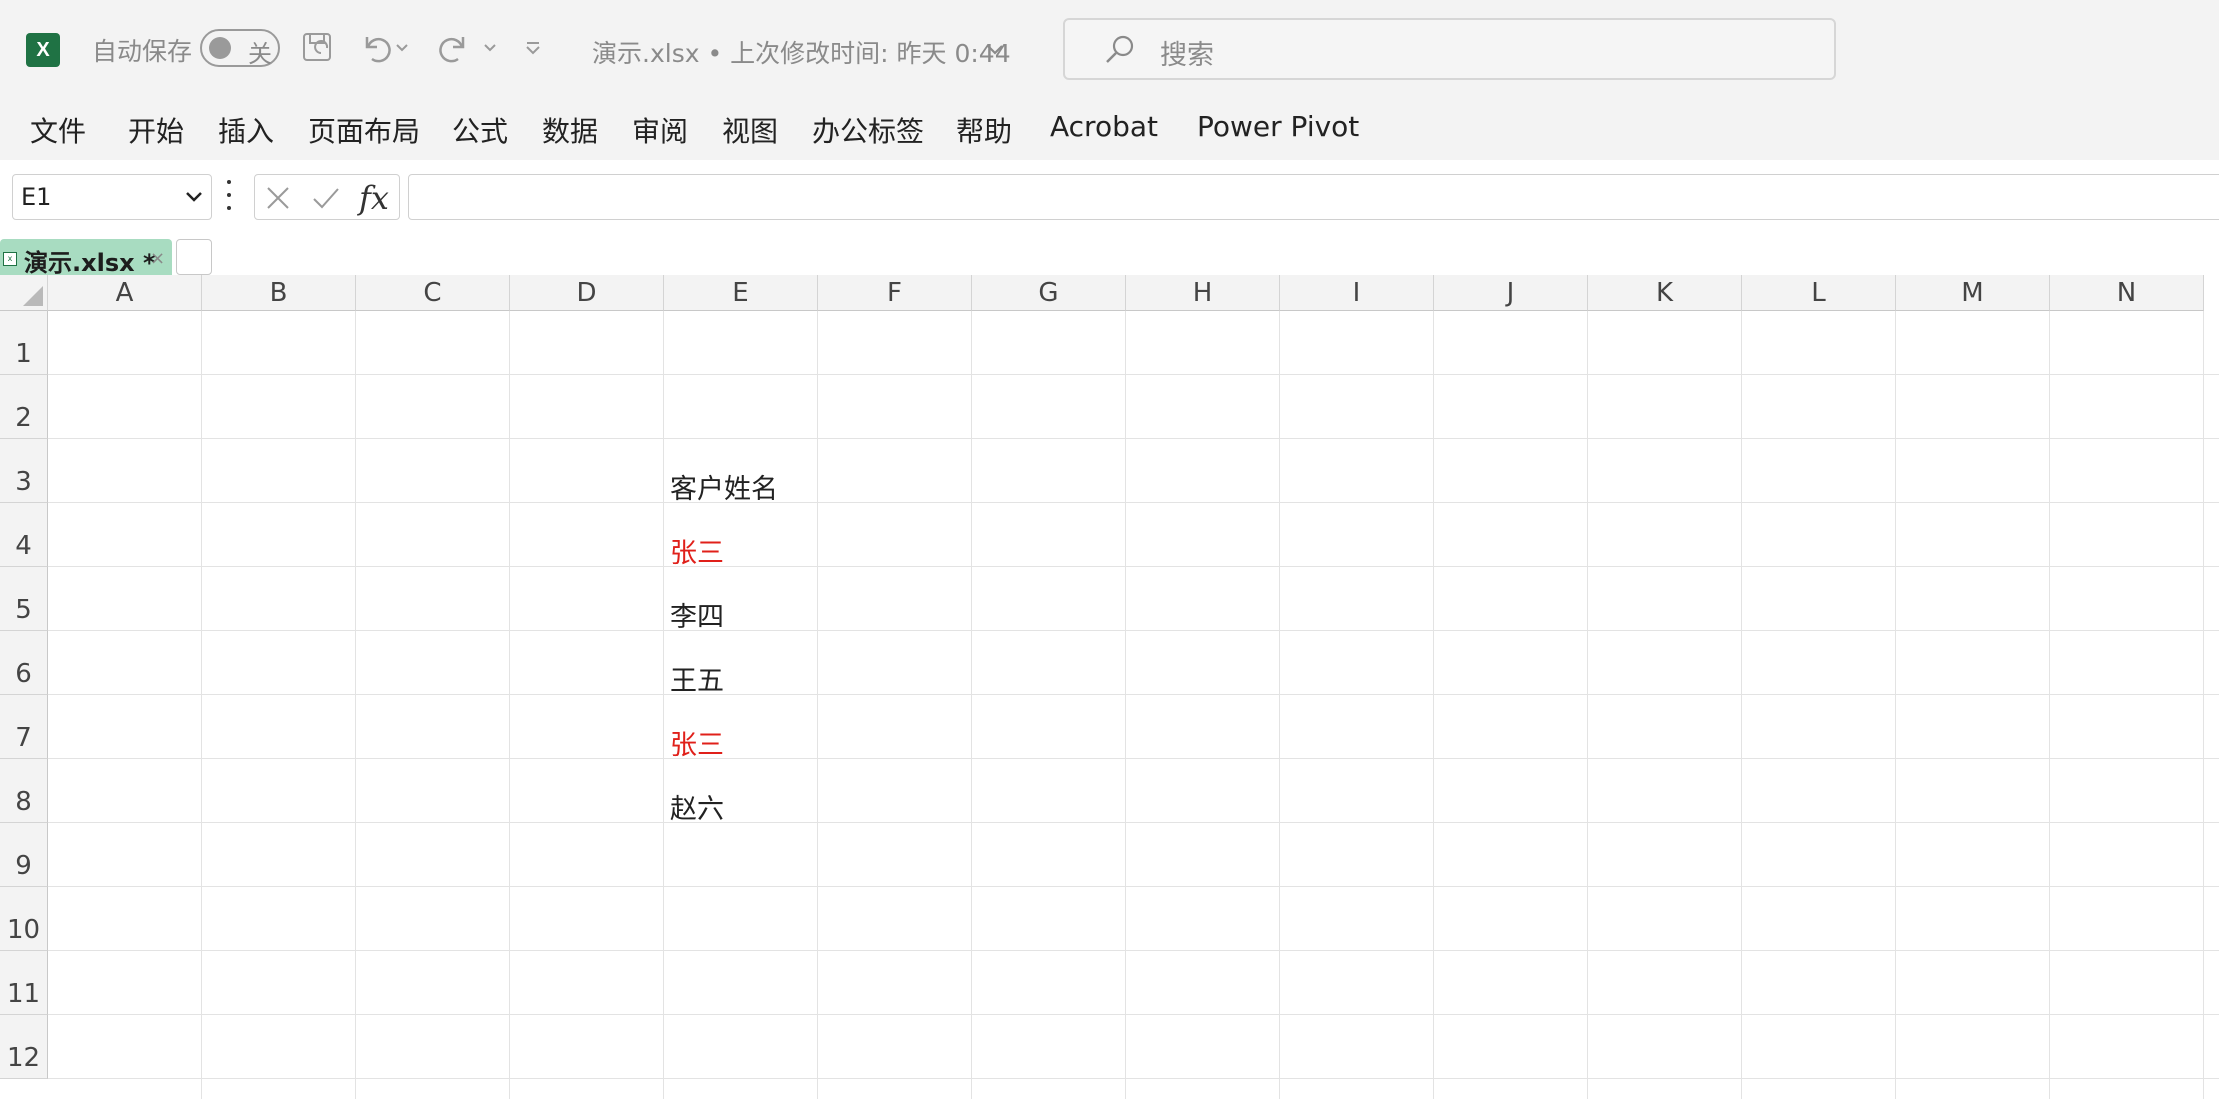 The width and height of the screenshot is (2219, 1101). Describe the element at coordinates (402, 48) in the screenshot. I see `undo-dropdown-icon` at that location.